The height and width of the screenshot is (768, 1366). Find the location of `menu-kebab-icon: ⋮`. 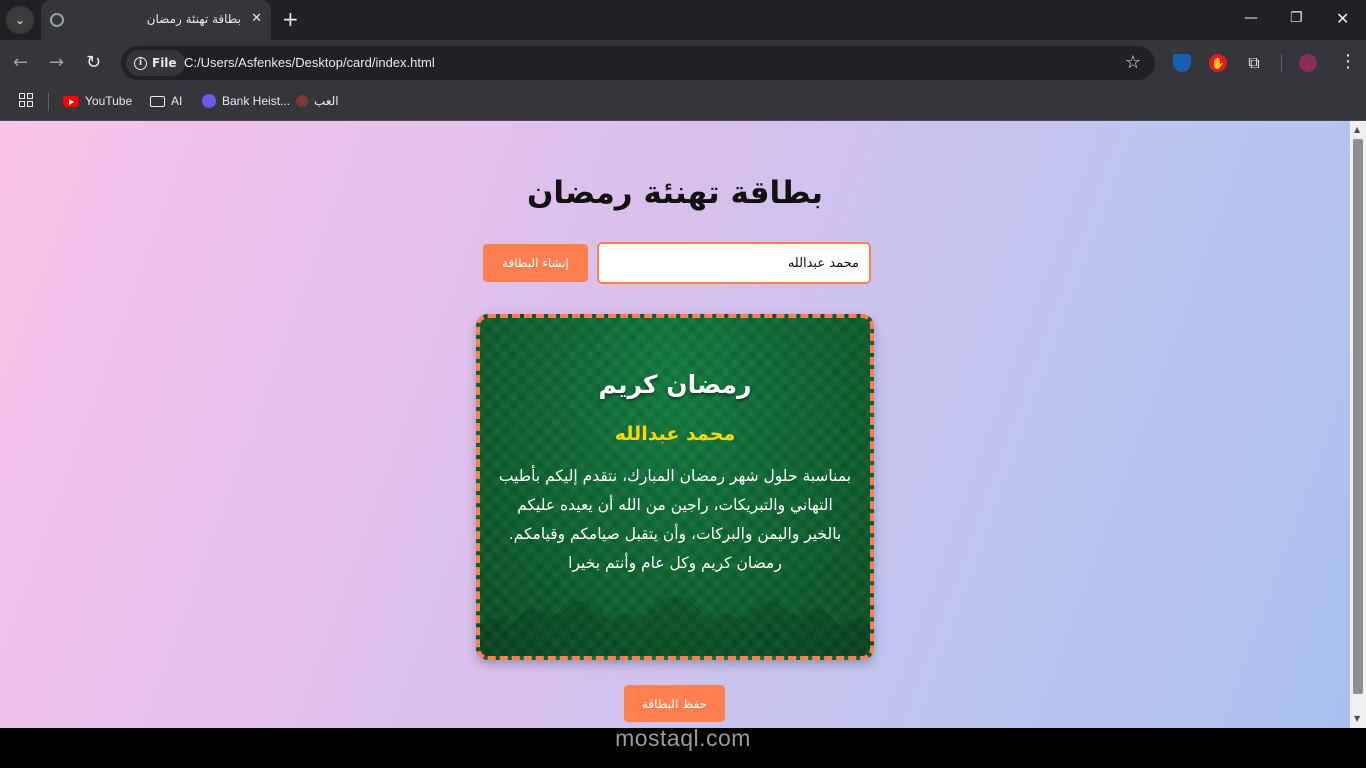

menu-kebab-icon: ⋮ is located at coordinates (1348, 61).